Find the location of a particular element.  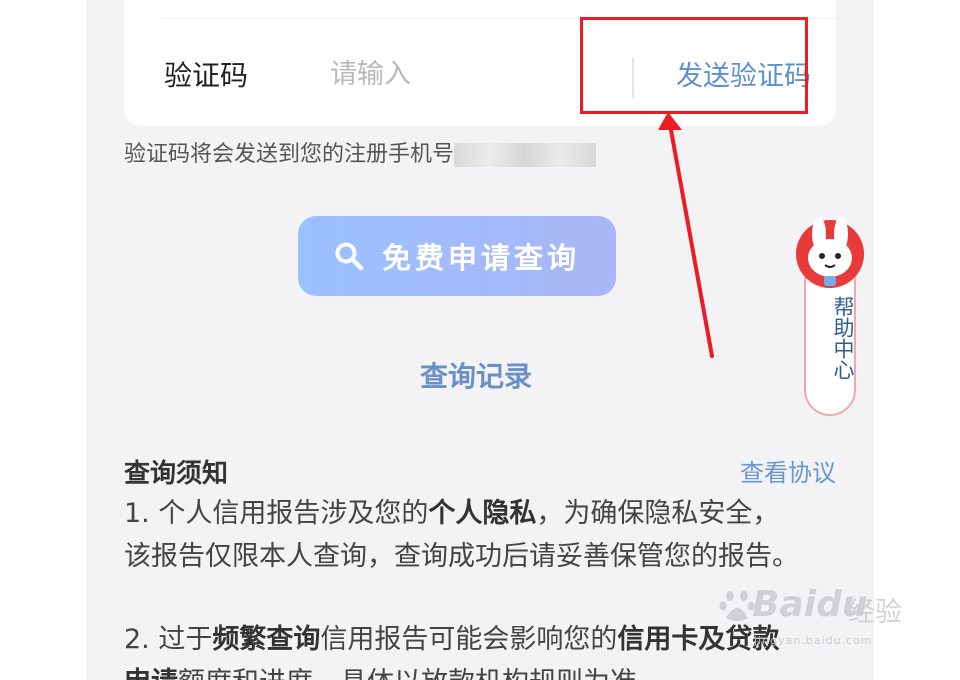

notice-item-2-post: 额度和进度，具体以放款机构规则为准。 is located at coordinates (421, 673).